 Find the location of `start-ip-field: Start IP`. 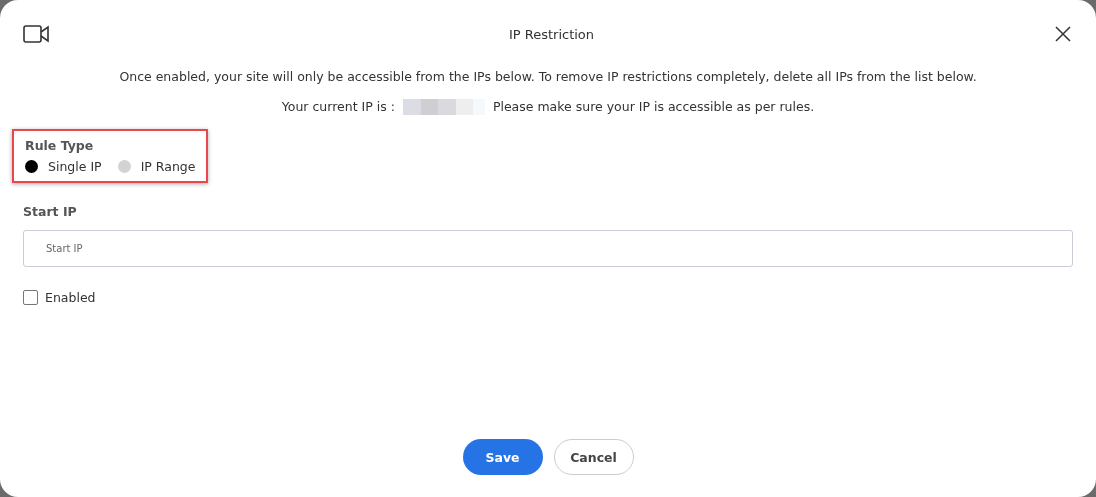

start-ip-field: Start IP is located at coordinates (548, 248).